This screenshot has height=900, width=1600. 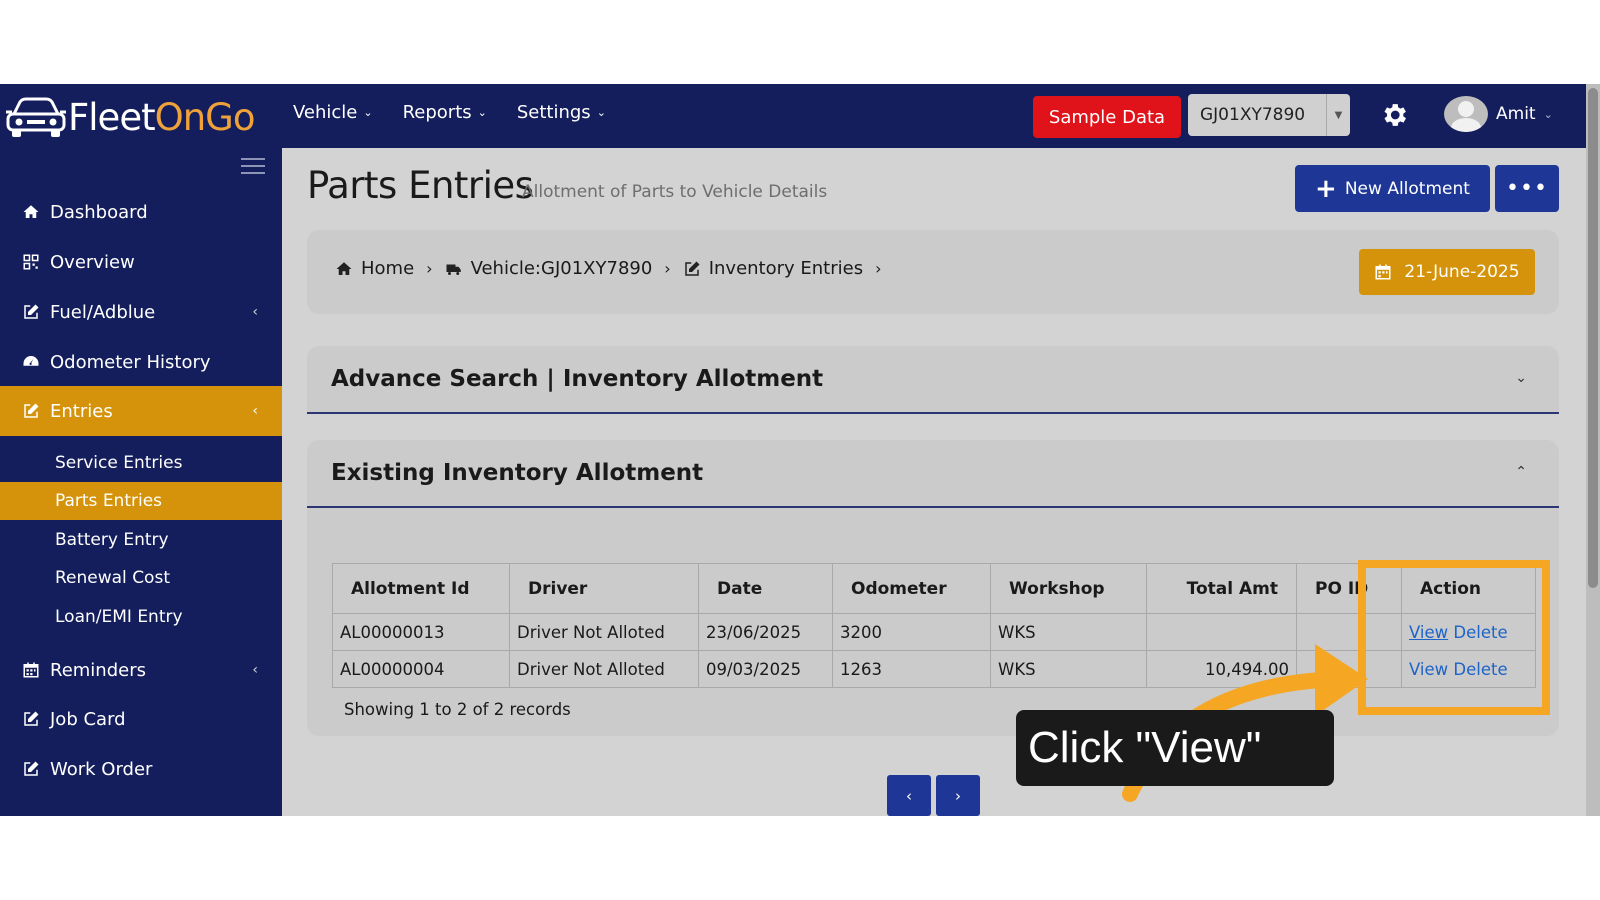 I want to click on sidebar-item-label: Entries, so click(x=81, y=411).